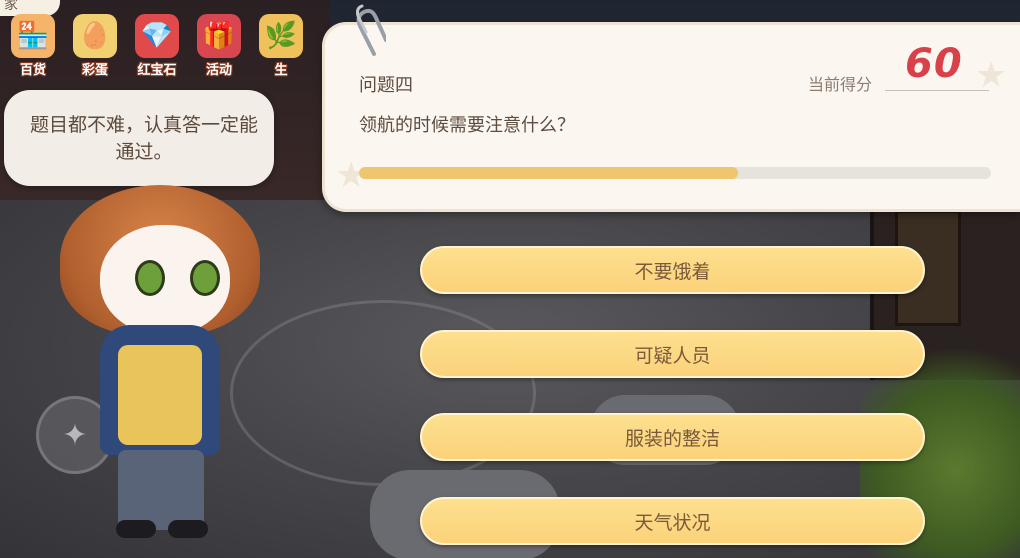 The image size is (1020, 558). I want to click on npc-dialog-bubble: 题目都不难，认真答一定能通过。, so click(139, 138).